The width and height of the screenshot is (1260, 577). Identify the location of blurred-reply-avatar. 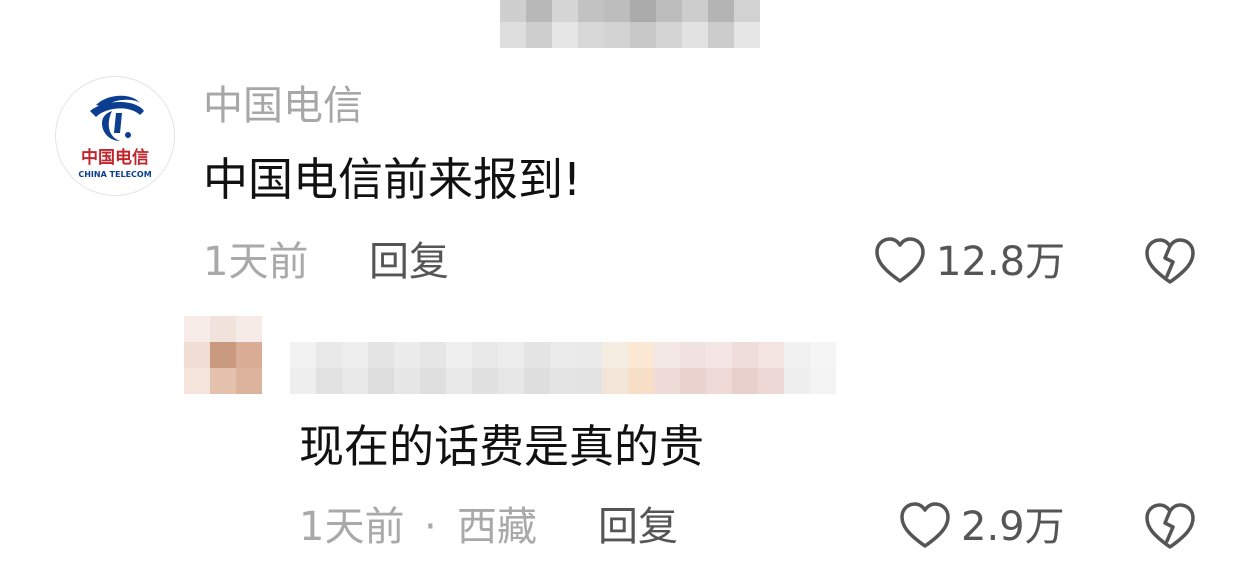
(223, 355).